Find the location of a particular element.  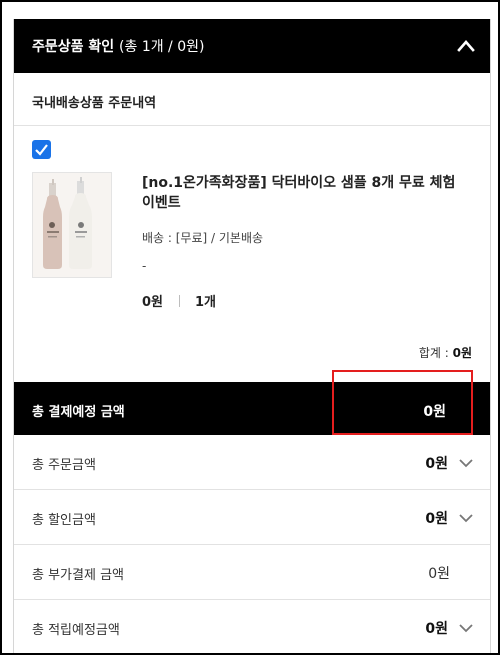

row-label: 총 적립예정금액 is located at coordinates (76, 630).